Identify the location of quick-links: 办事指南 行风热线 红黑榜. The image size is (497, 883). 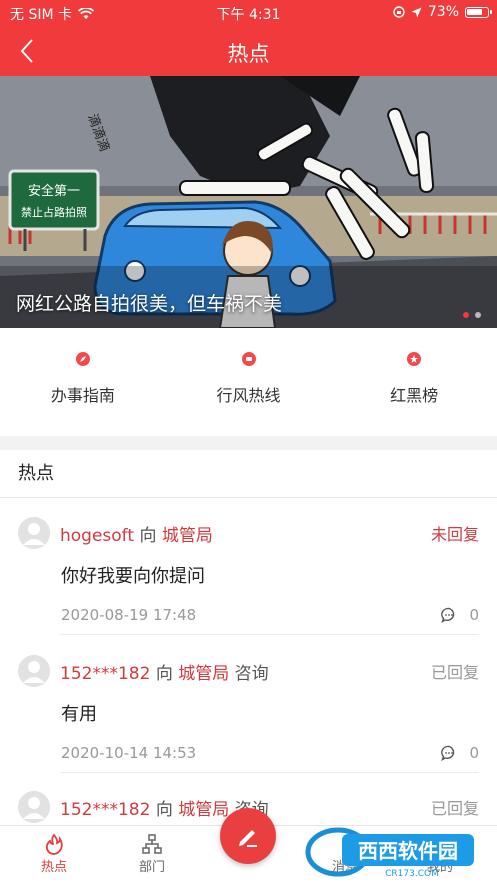
(248, 382).